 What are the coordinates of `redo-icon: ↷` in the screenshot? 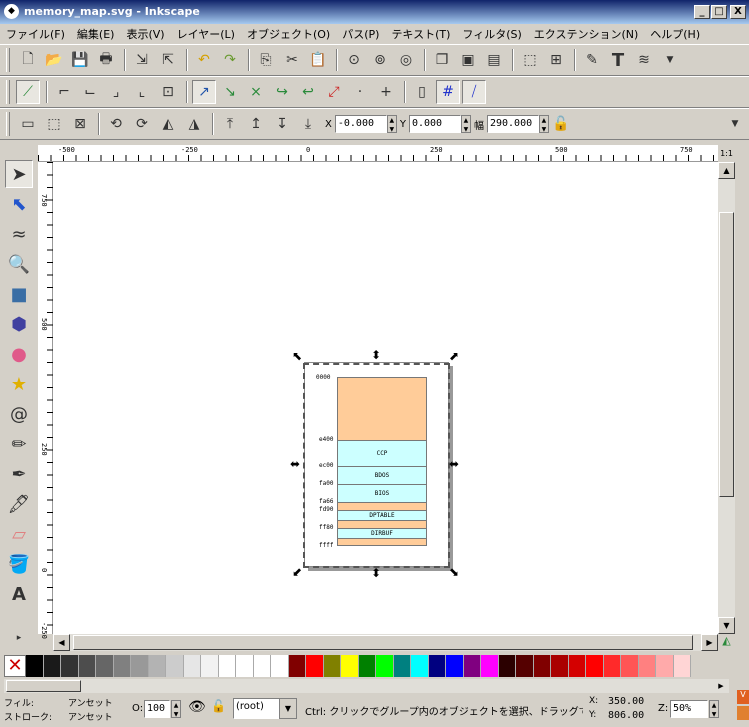 It's located at (230, 60).